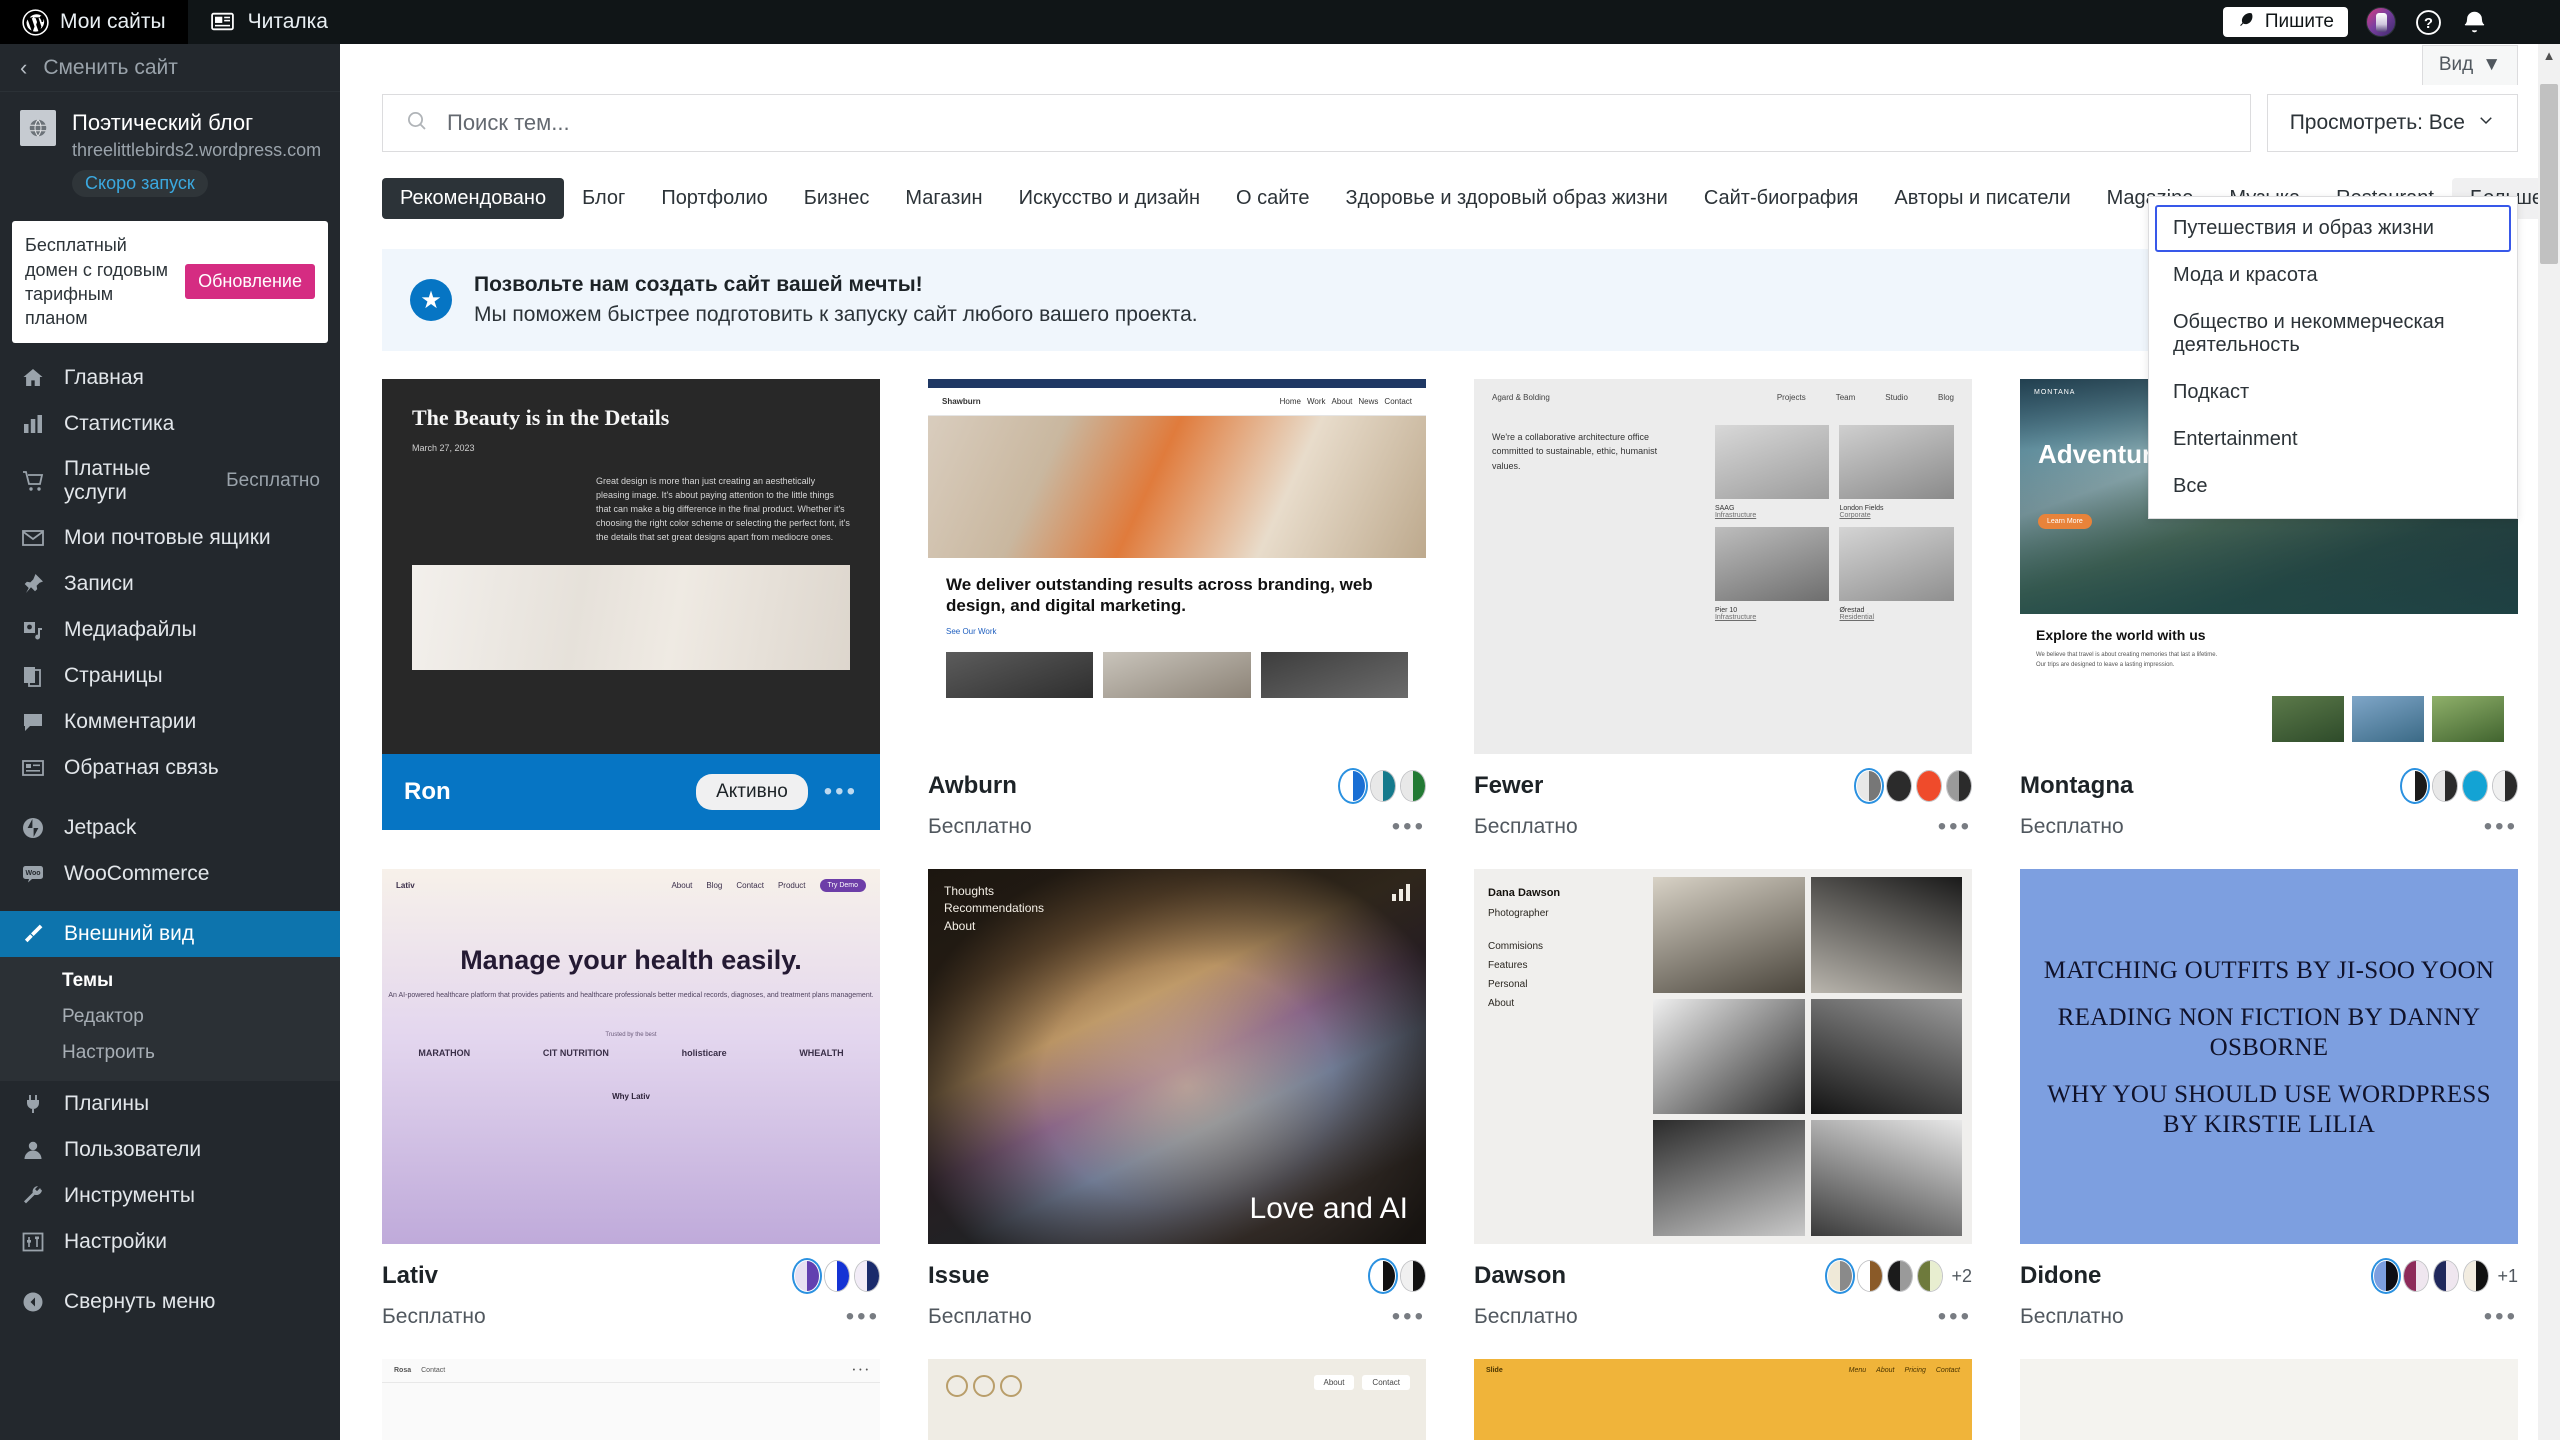 The height and width of the screenshot is (1440, 2560). Describe the element at coordinates (2333, 275) in the screenshot. I see `dropdown-item-1: Мода и красота` at that location.